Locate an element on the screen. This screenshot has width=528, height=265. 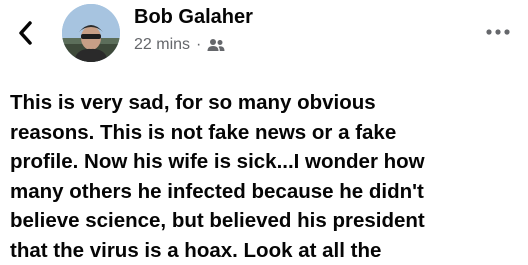
author-name: Bob Galaher is located at coordinates (193, 17).